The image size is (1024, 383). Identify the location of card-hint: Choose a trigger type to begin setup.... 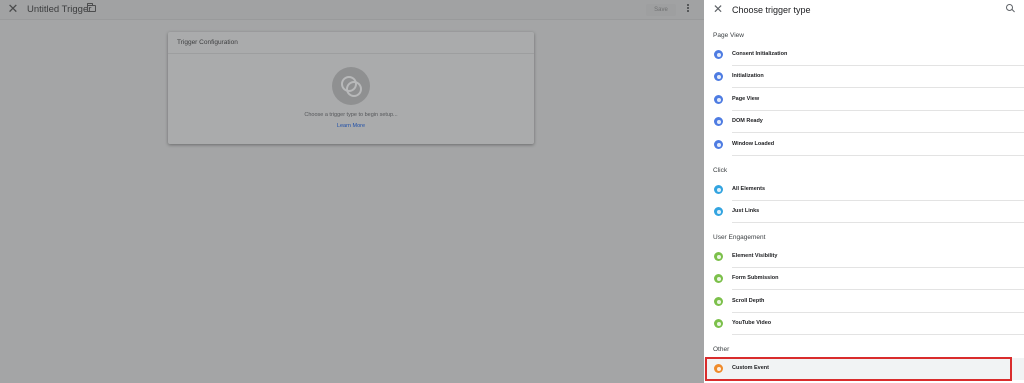
(351, 115).